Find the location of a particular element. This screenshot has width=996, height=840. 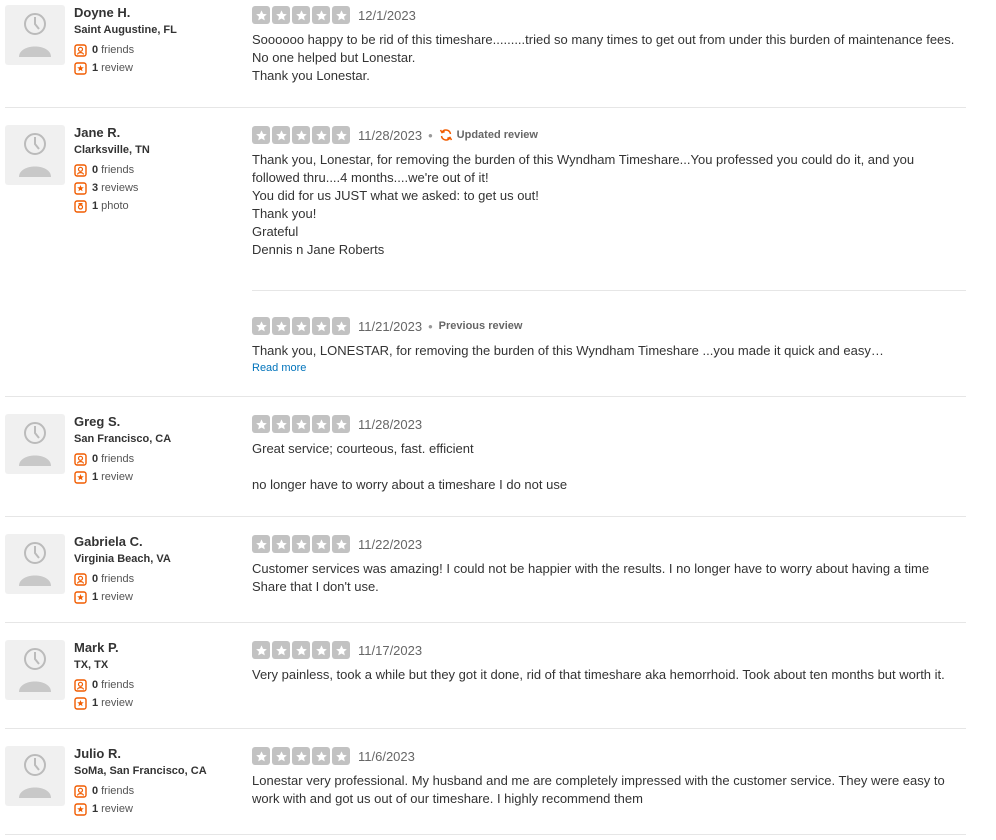

user-location: Saint Augustine, FL is located at coordinates (125, 30).